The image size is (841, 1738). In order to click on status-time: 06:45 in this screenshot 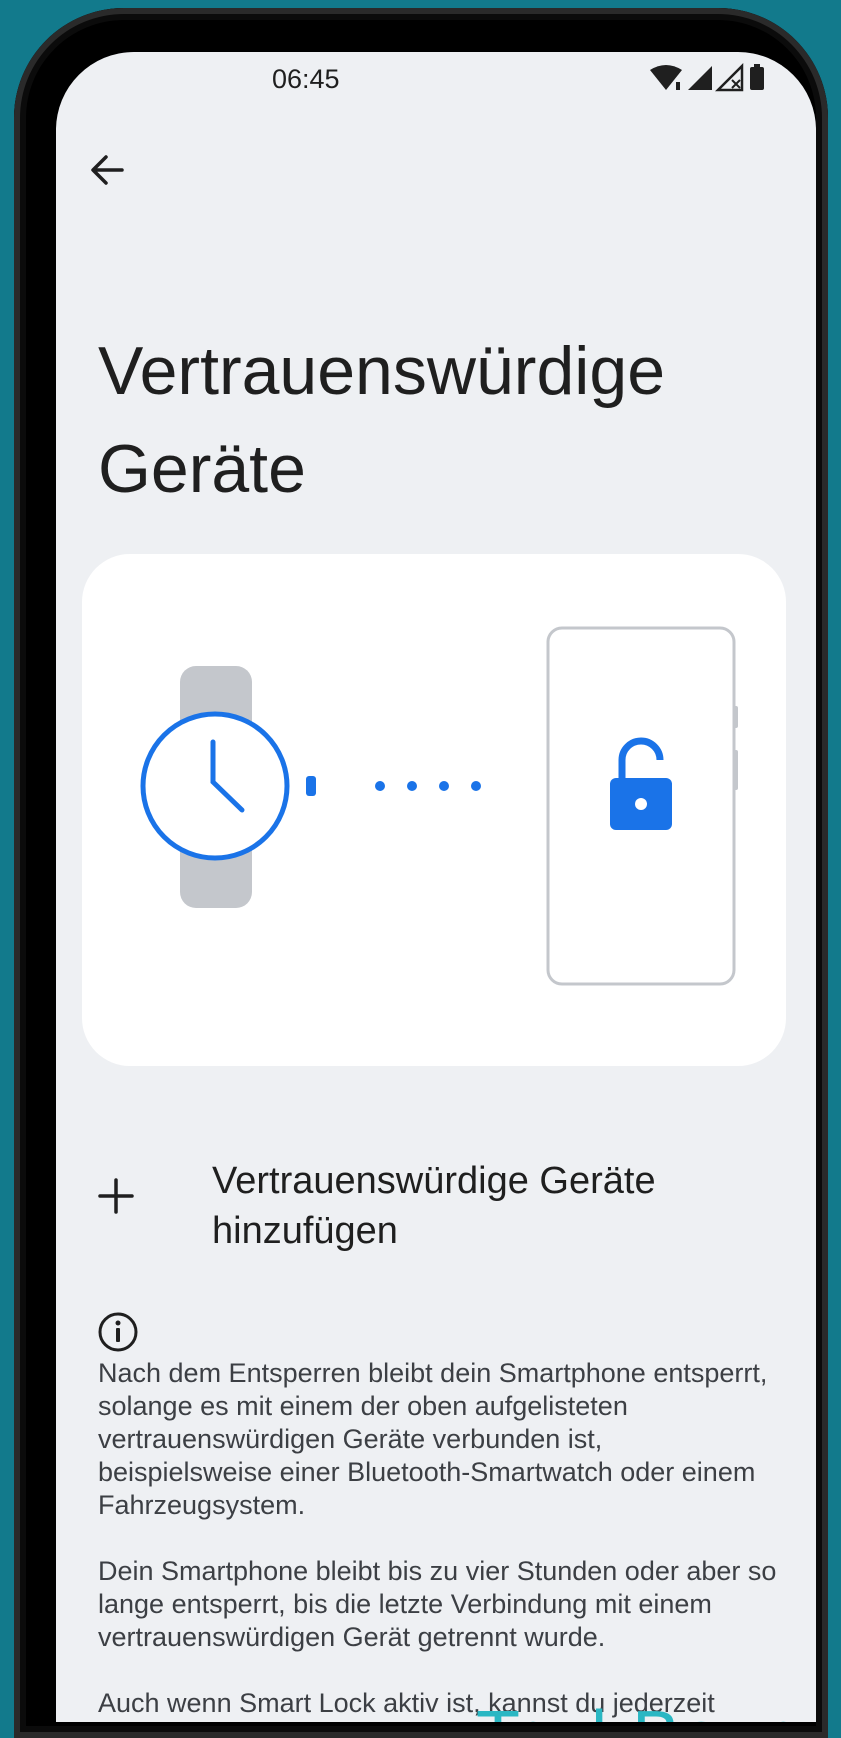, I will do `click(306, 79)`.